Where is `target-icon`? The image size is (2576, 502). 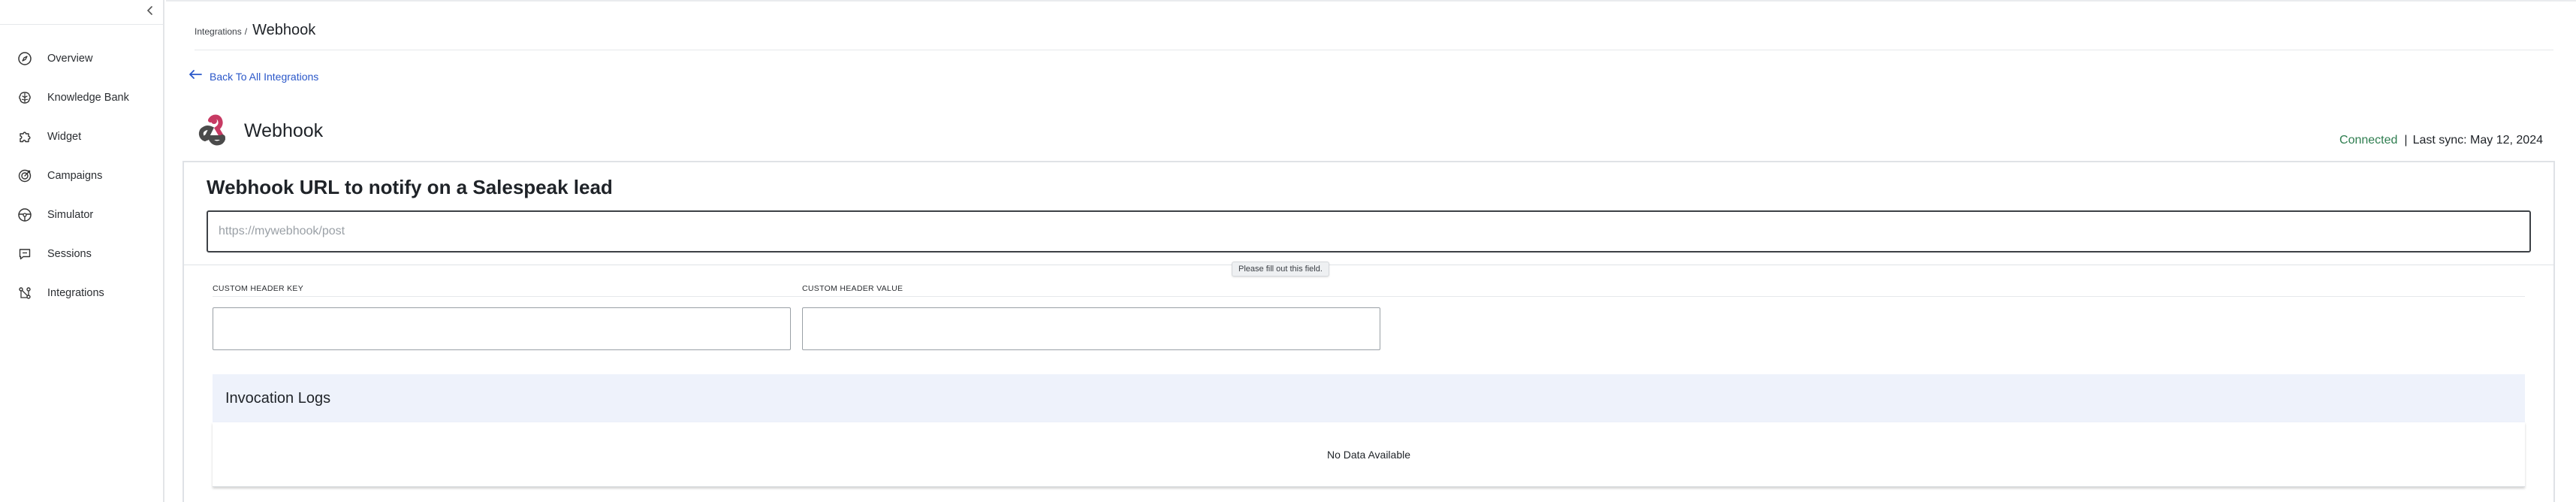 target-icon is located at coordinates (25, 176).